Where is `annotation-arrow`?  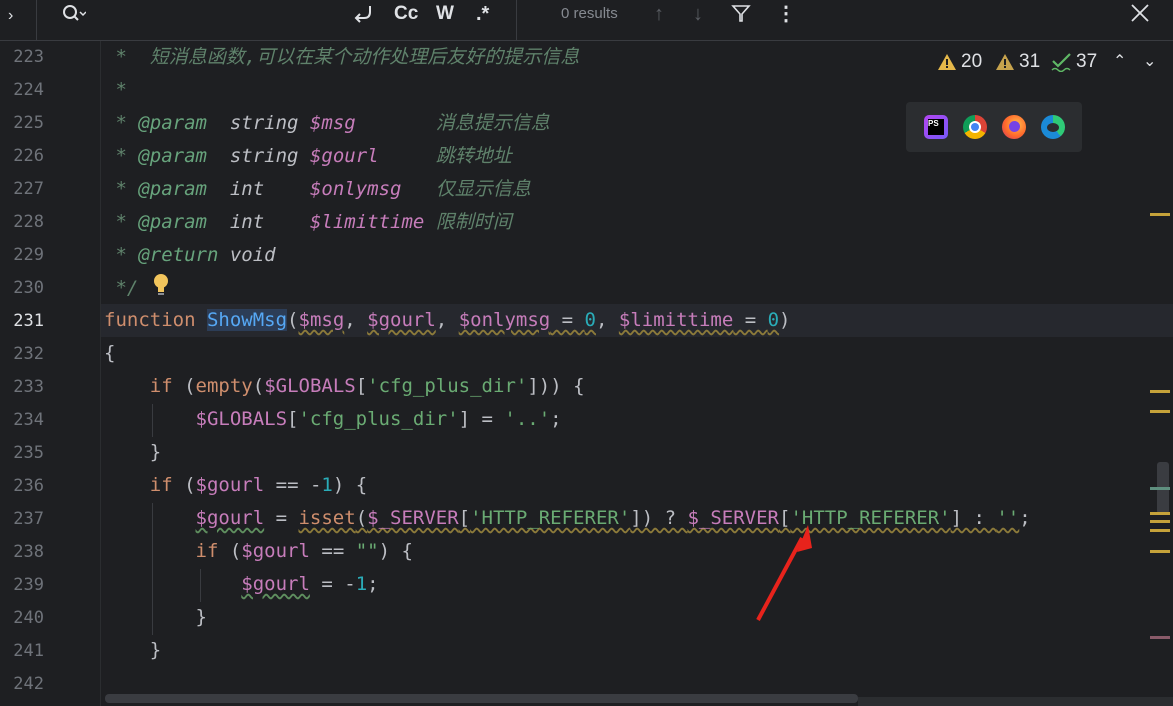
annotation-arrow is located at coordinates (784, 573).